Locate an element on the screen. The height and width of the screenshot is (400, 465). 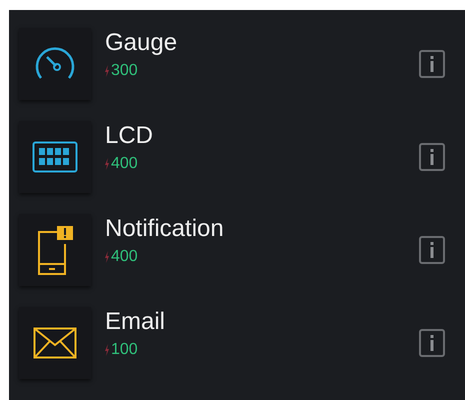
widget-price: 300 is located at coordinates (124, 71).